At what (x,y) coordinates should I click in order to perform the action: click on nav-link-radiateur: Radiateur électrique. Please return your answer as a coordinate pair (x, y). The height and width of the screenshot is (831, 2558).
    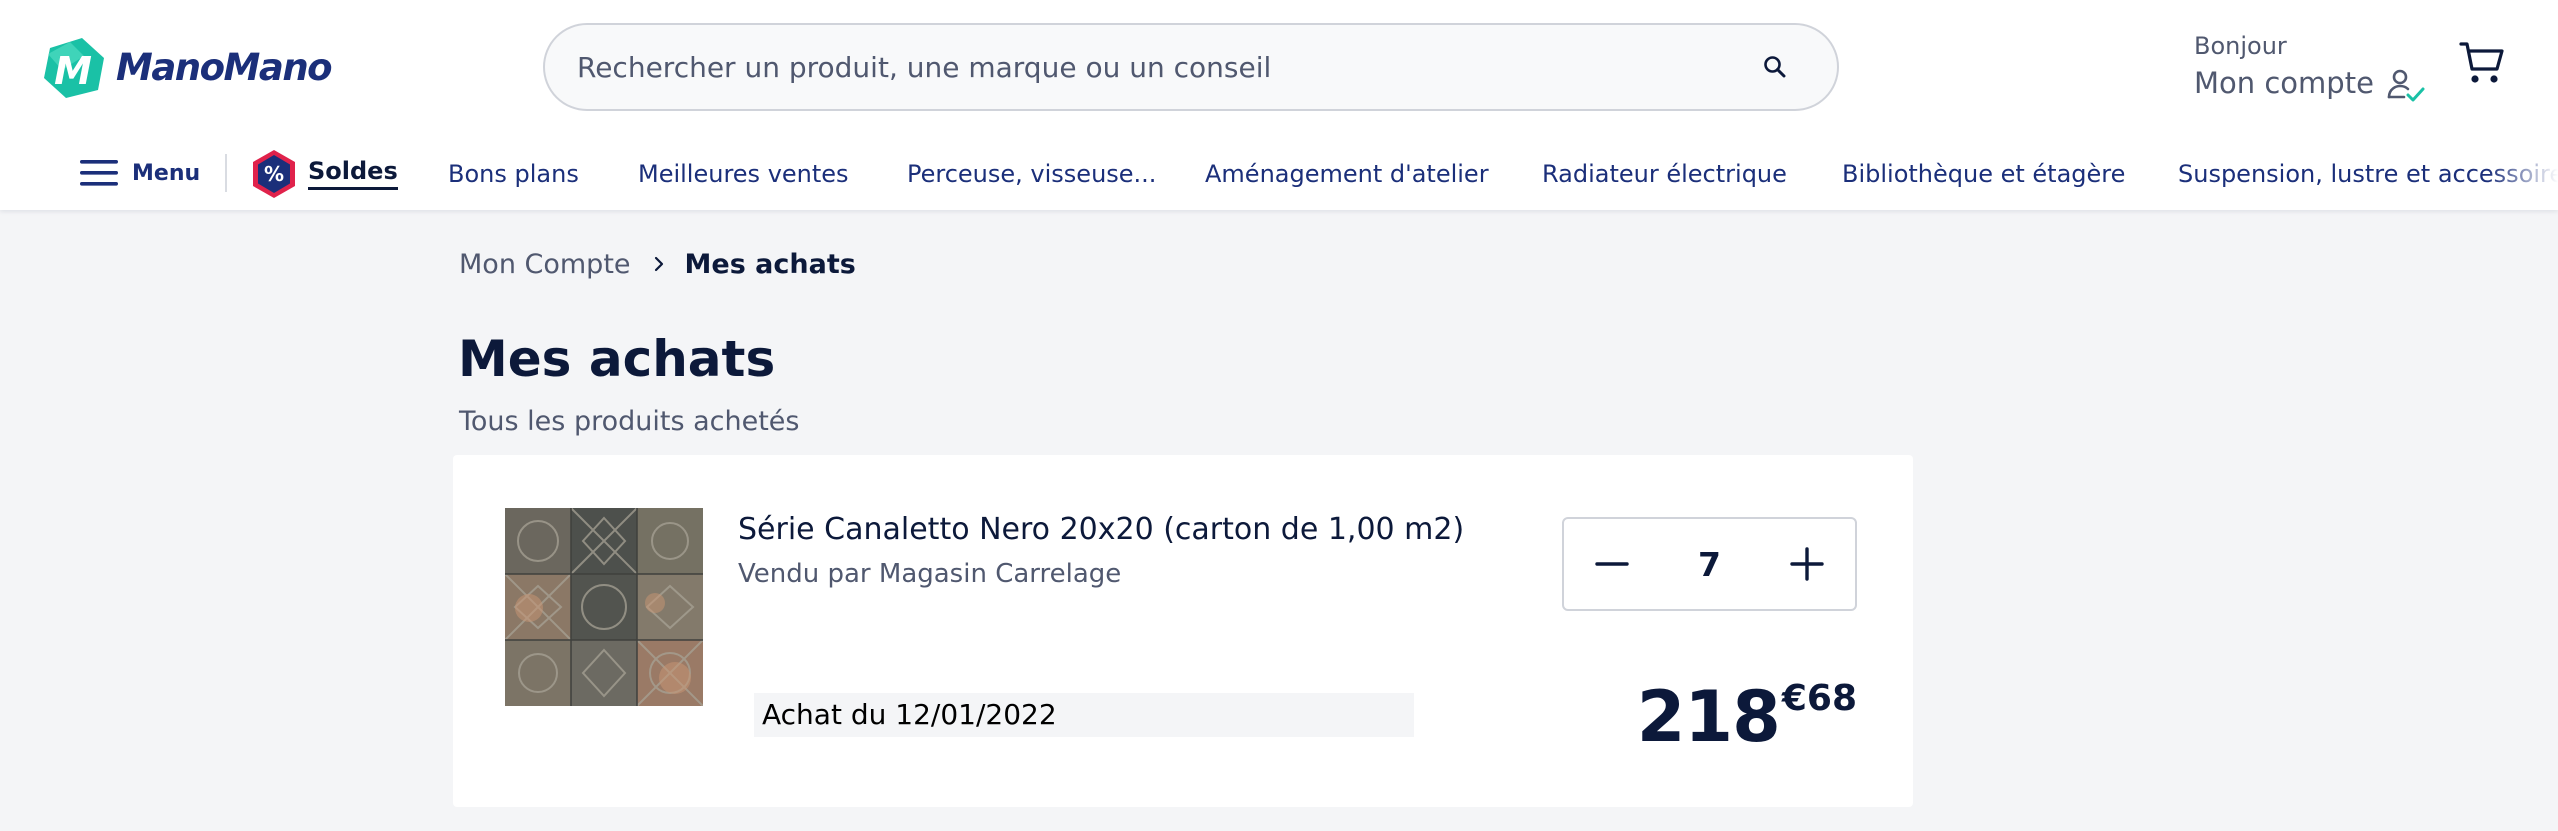
    Looking at the image, I should click on (1664, 174).